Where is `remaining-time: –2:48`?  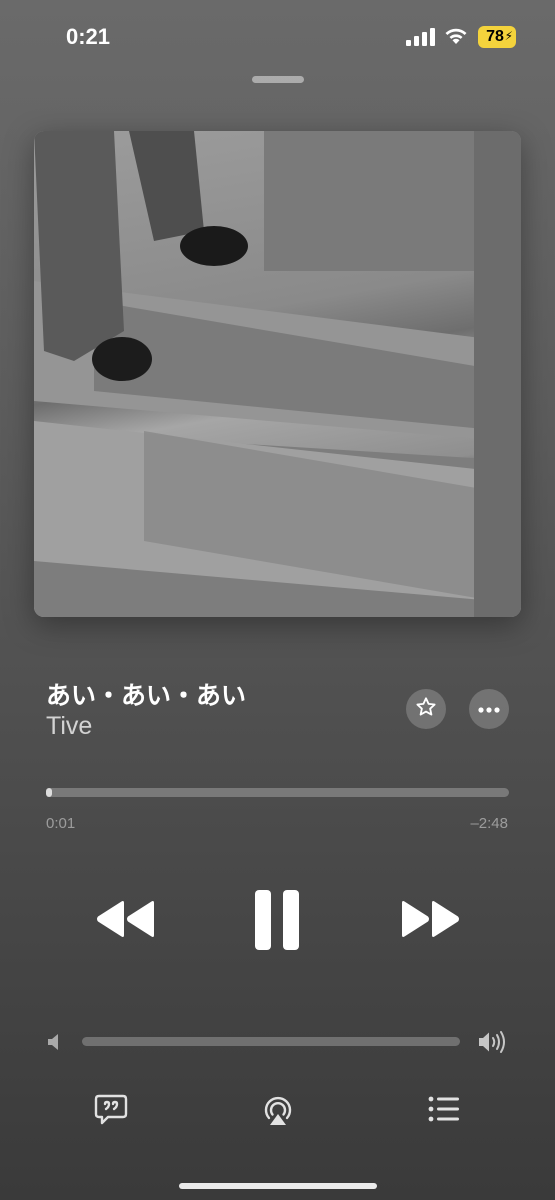 remaining-time: –2:48 is located at coordinates (489, 823).